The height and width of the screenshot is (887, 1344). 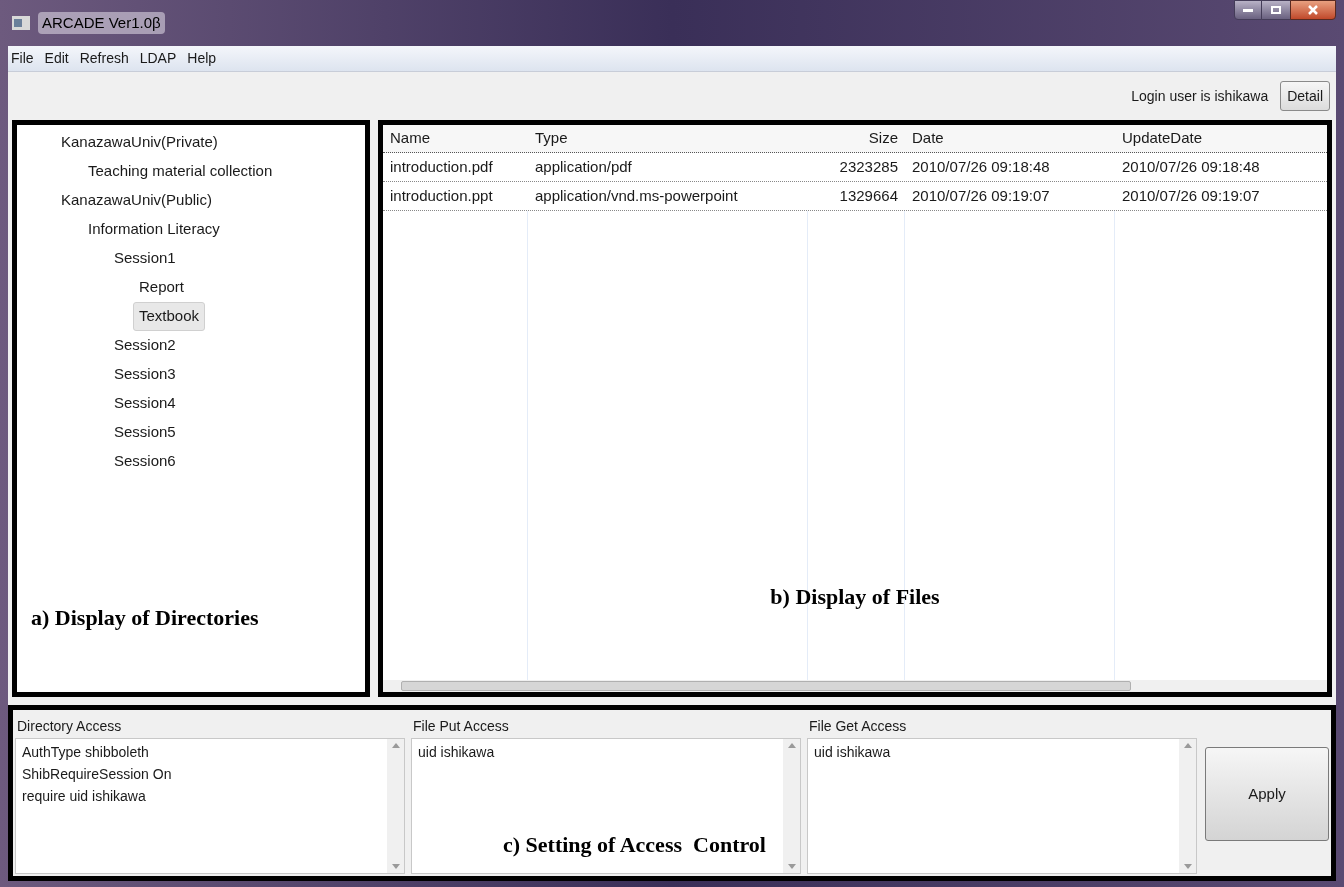 What do you see at coordinates (104, 58) in the screenshot?
I see `menu-item: Refresh` at bounding box center [104, 58].